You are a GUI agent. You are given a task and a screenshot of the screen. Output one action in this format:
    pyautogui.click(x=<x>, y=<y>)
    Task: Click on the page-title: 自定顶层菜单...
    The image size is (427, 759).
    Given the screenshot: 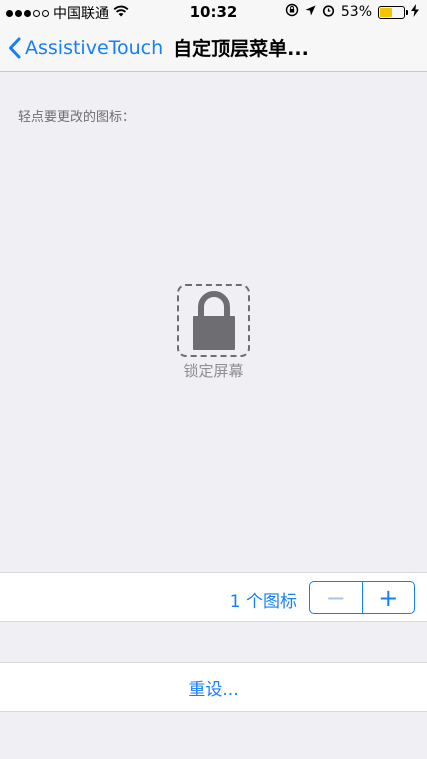 What is the action you would take?
    pyautogui.click(x=241, y=49)
    